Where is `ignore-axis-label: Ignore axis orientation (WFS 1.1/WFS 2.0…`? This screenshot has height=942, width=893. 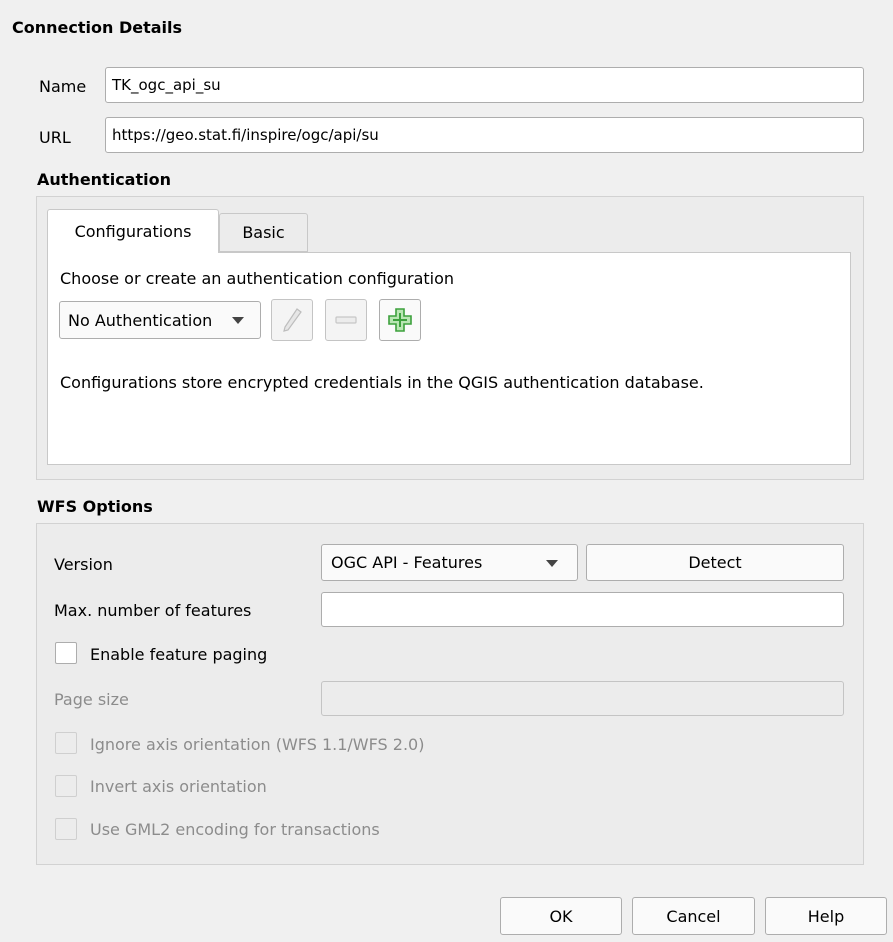
ignore-axis-label: Ignore axis orientation (WFS 1.1/WFS 2.0… is located at coordinates (257, 744).